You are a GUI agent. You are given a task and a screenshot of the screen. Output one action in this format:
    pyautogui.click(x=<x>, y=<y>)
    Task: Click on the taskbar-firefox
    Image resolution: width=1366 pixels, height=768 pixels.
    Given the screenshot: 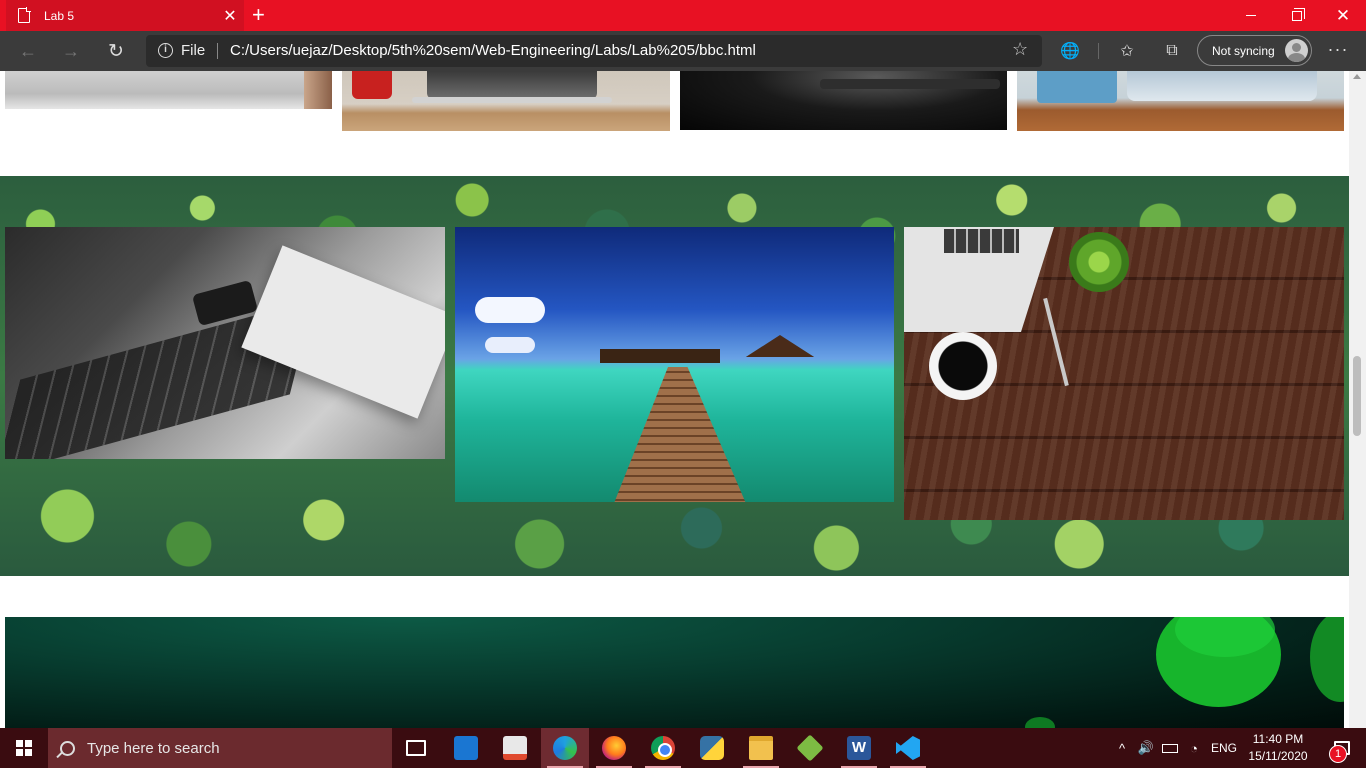 What is the action you would take?
    pyautogui.click(x=614, y=748)
    